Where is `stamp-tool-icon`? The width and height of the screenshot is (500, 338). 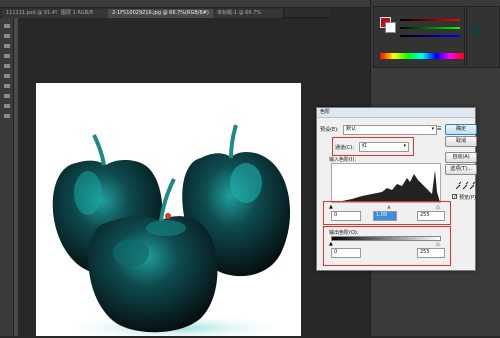 stamp-tool-icon is located at coordinates (7, 96).